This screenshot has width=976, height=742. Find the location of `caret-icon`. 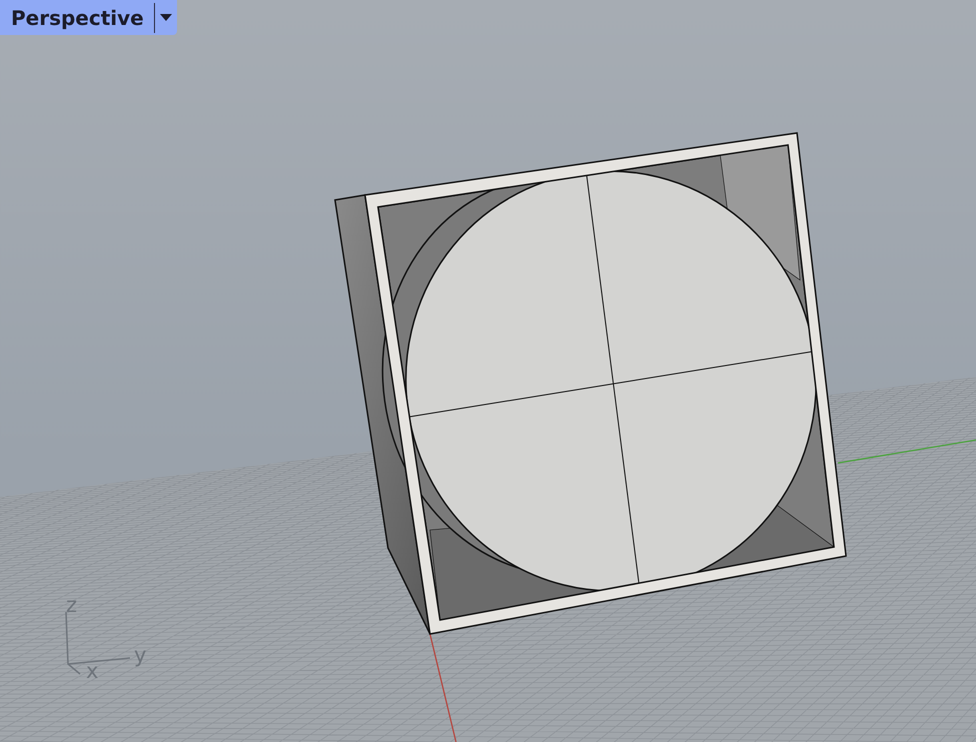

caret-icon is located at coordinates (166, 18).